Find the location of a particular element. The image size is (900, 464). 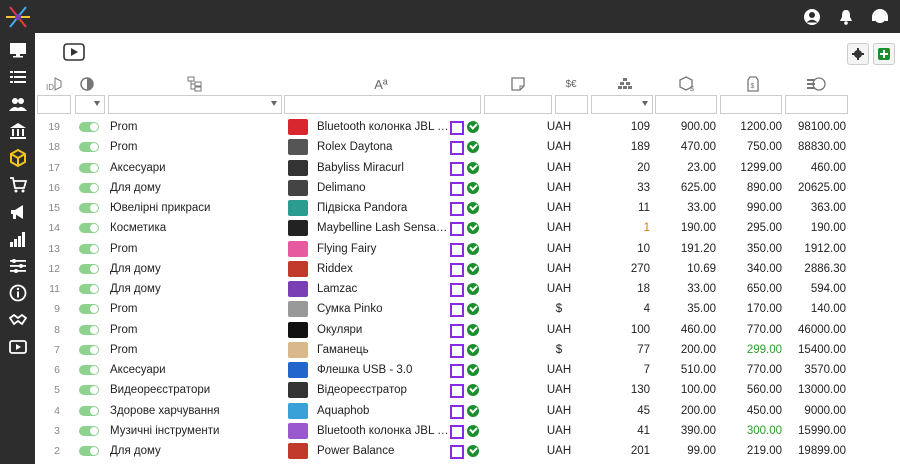

sidebar-item-bank is located at coordinates (17, 131).